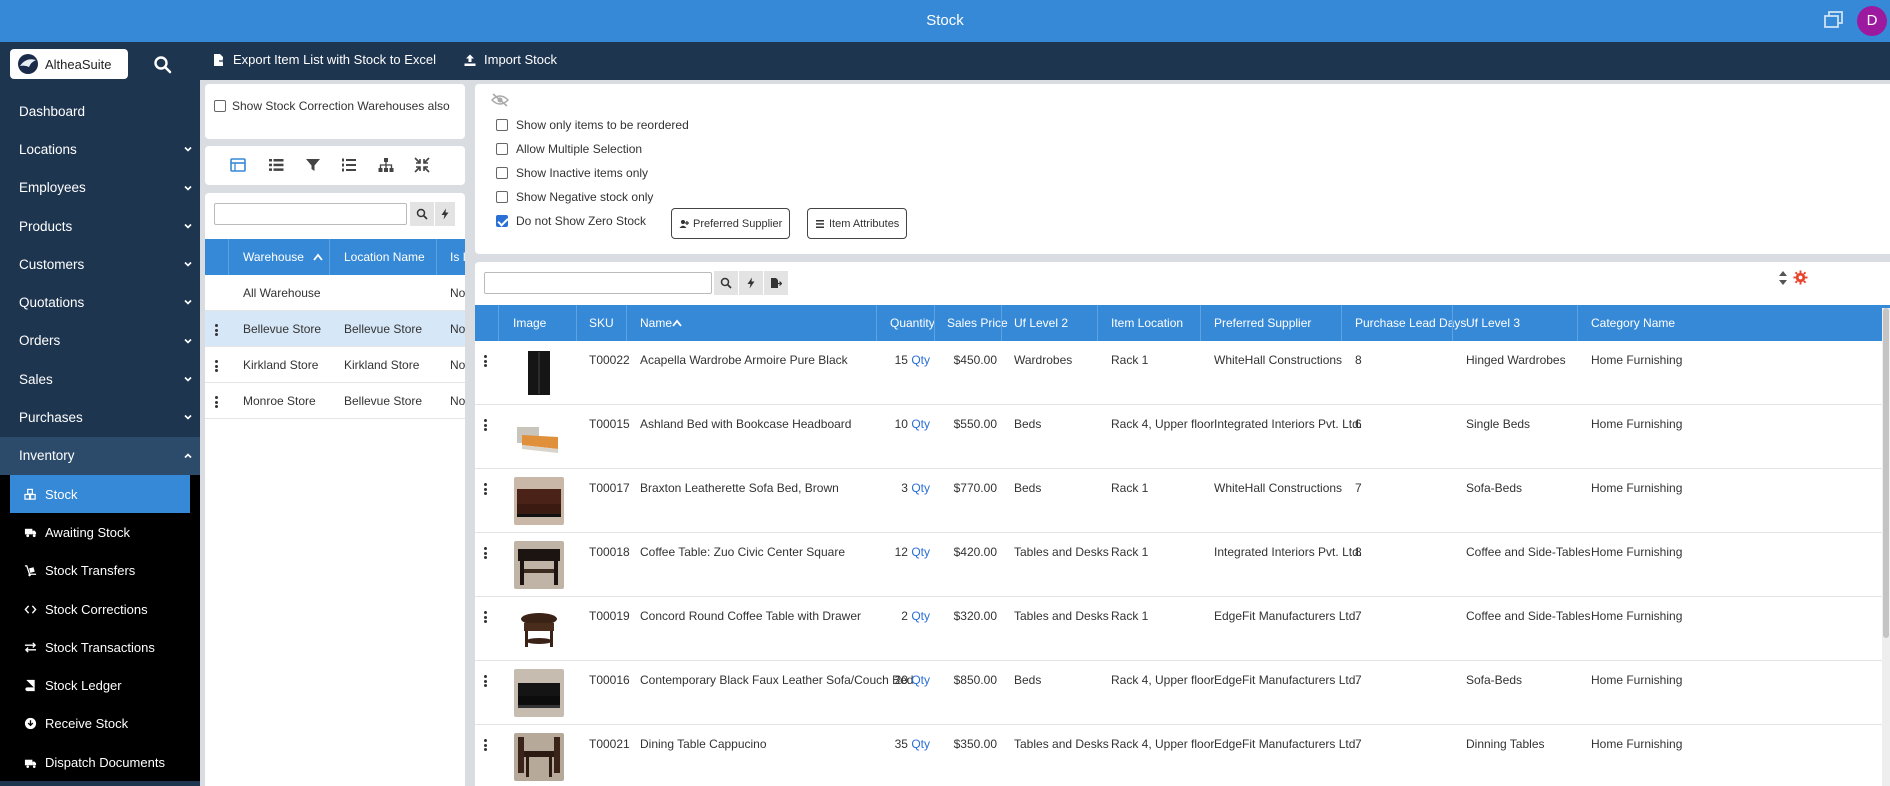  What do you see at coordinates (100, 226) in the screenshot?
I see `sidebar-item-products: Products` at bounding box center [100, 226].